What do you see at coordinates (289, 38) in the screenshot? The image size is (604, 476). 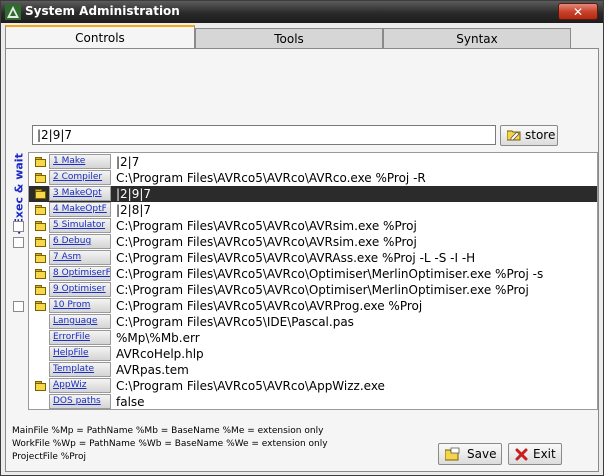 I see `tab-tools: Tools` at bounding box center [289, 38].